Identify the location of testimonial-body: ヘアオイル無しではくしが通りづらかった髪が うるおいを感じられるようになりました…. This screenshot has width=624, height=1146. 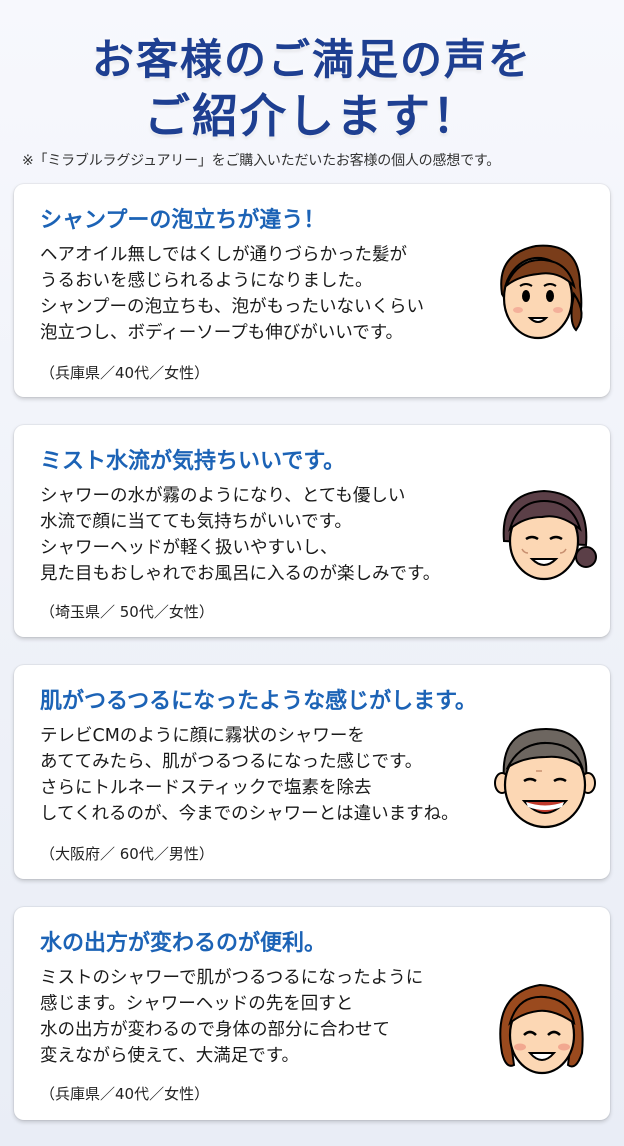
(275, 294).